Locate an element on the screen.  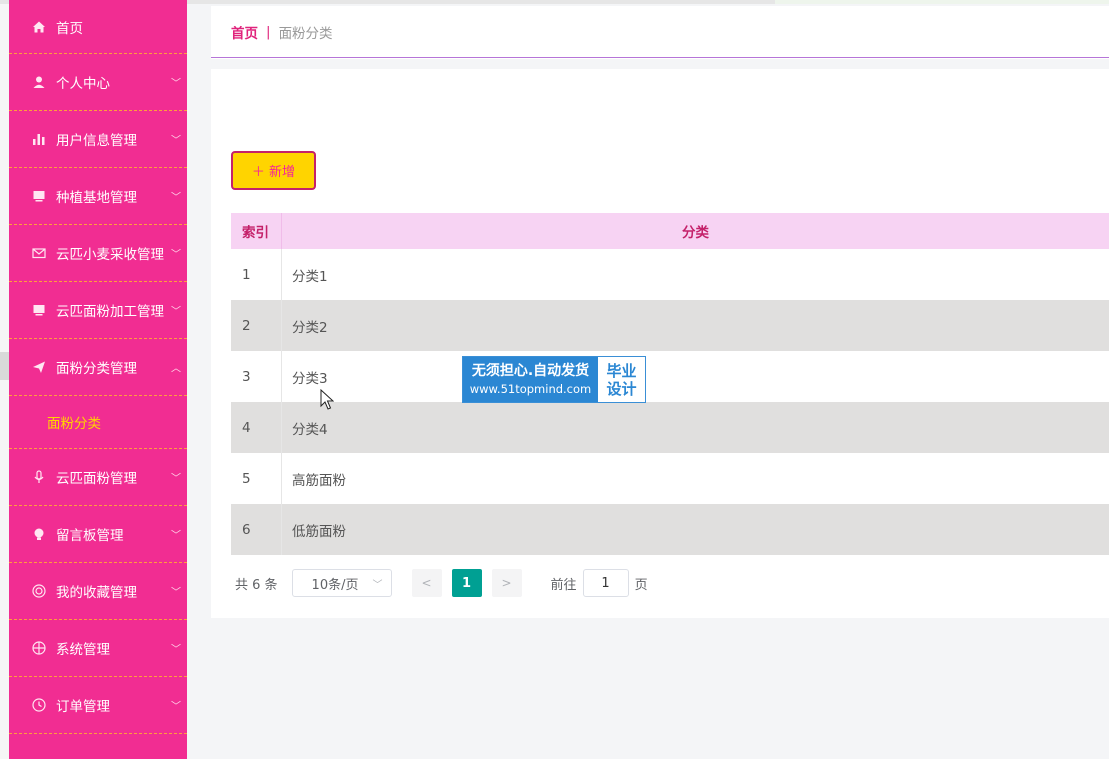
next-page-button: > is located at coordinates (506, 583).